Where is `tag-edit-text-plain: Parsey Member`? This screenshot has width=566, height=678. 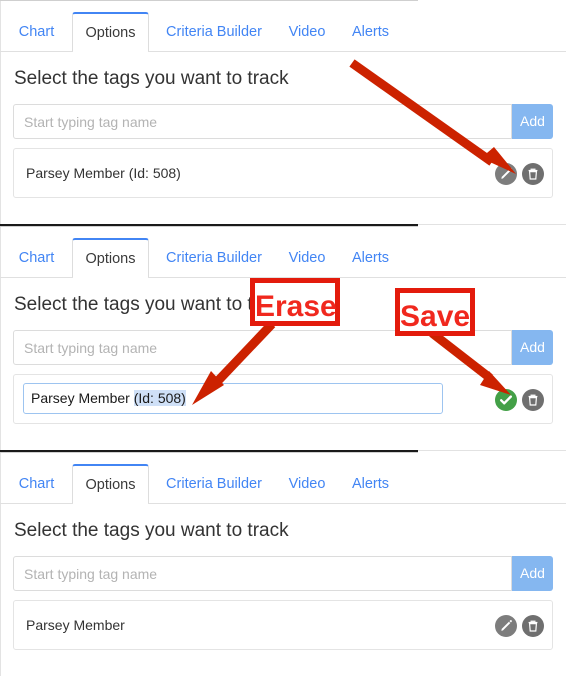
tag-edit-text-plain: Parsey Member is located at coordinates (82, 398).